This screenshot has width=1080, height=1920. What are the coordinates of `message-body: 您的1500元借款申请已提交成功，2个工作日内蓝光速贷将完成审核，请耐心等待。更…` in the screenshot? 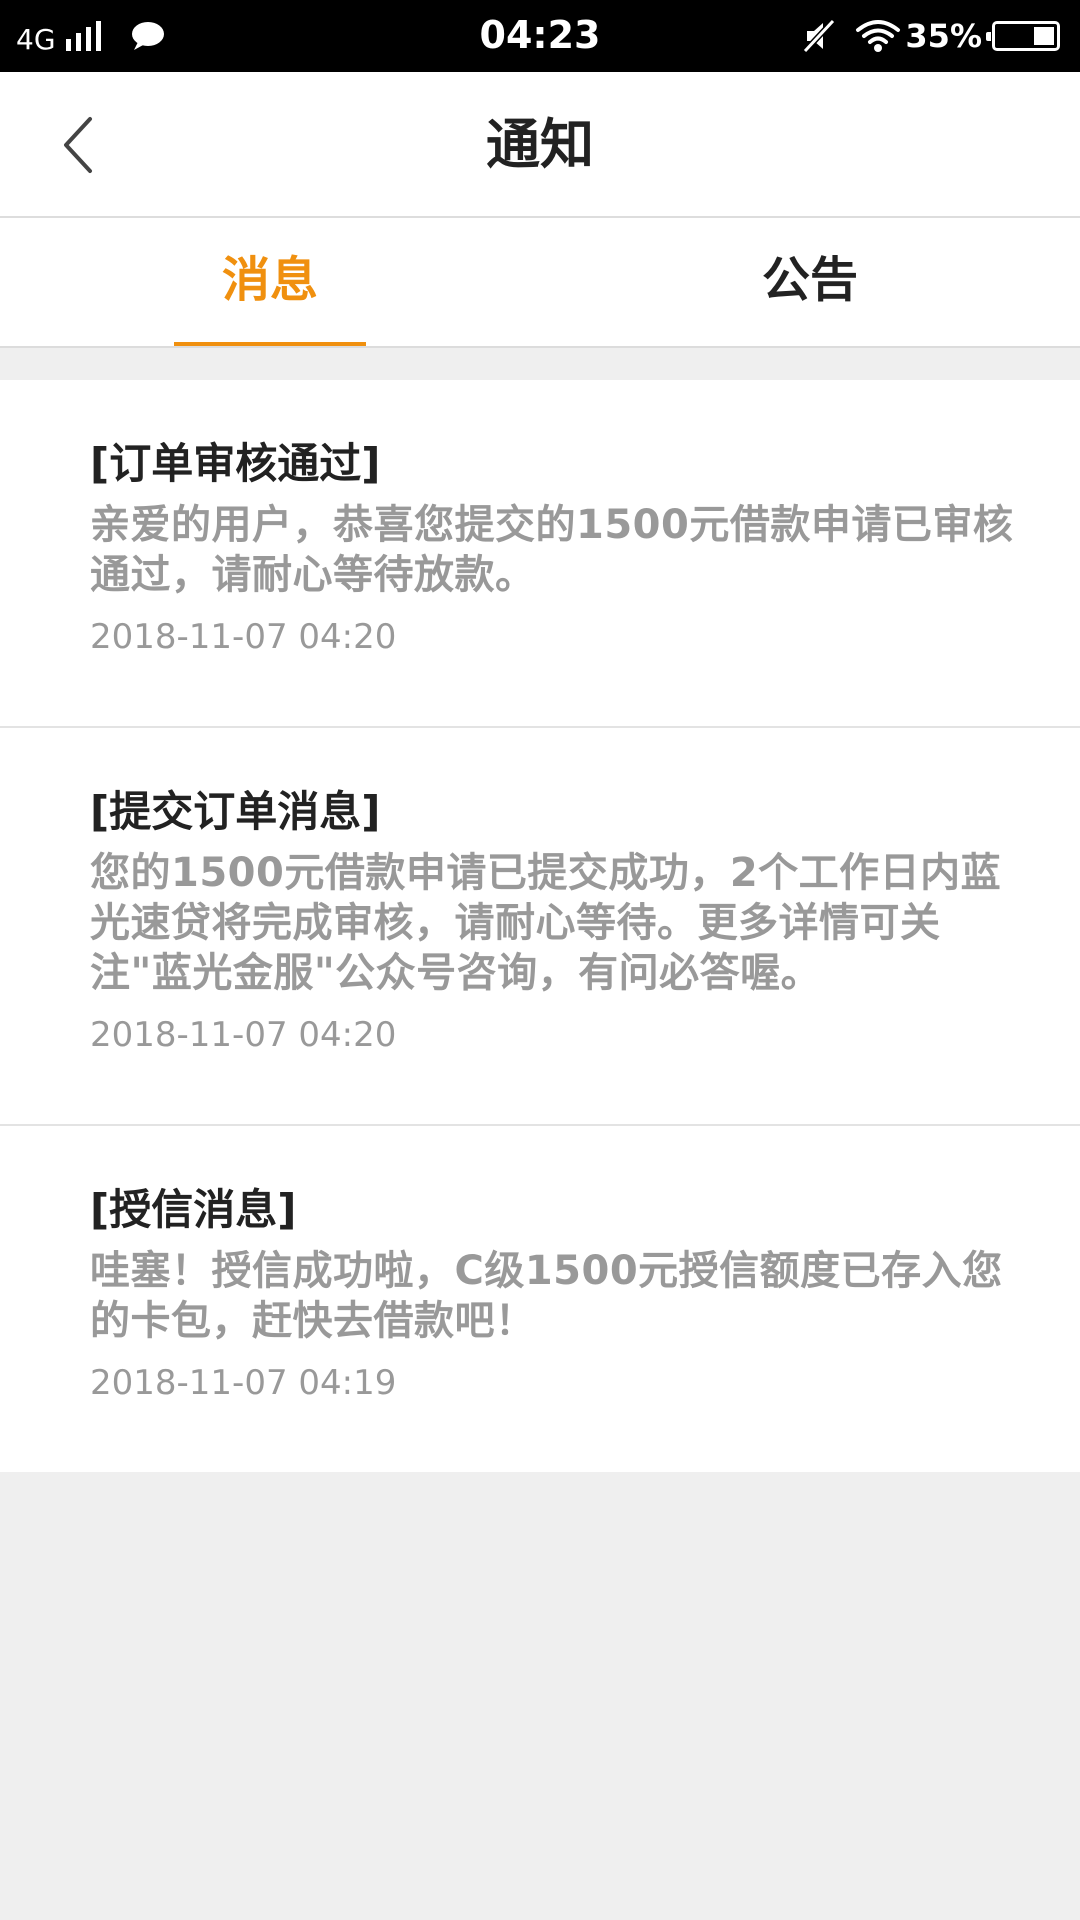 It's located at (546, 923).